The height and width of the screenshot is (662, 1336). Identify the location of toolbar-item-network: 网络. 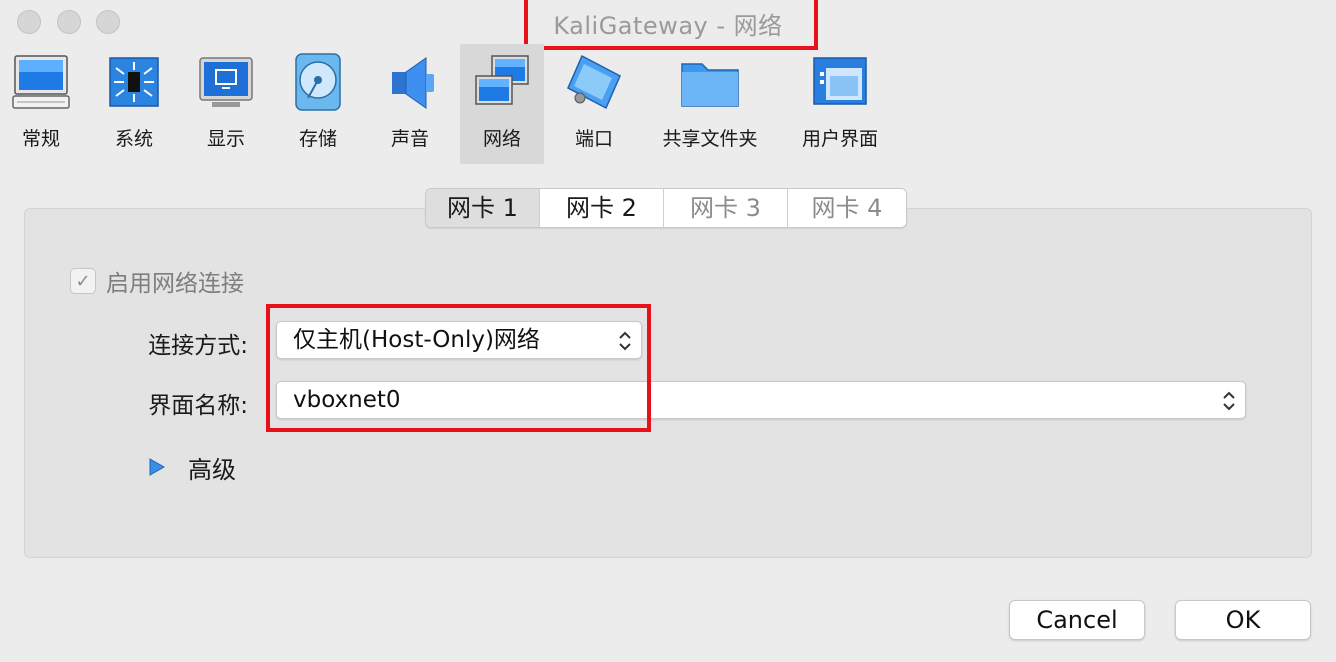
(502, 104).